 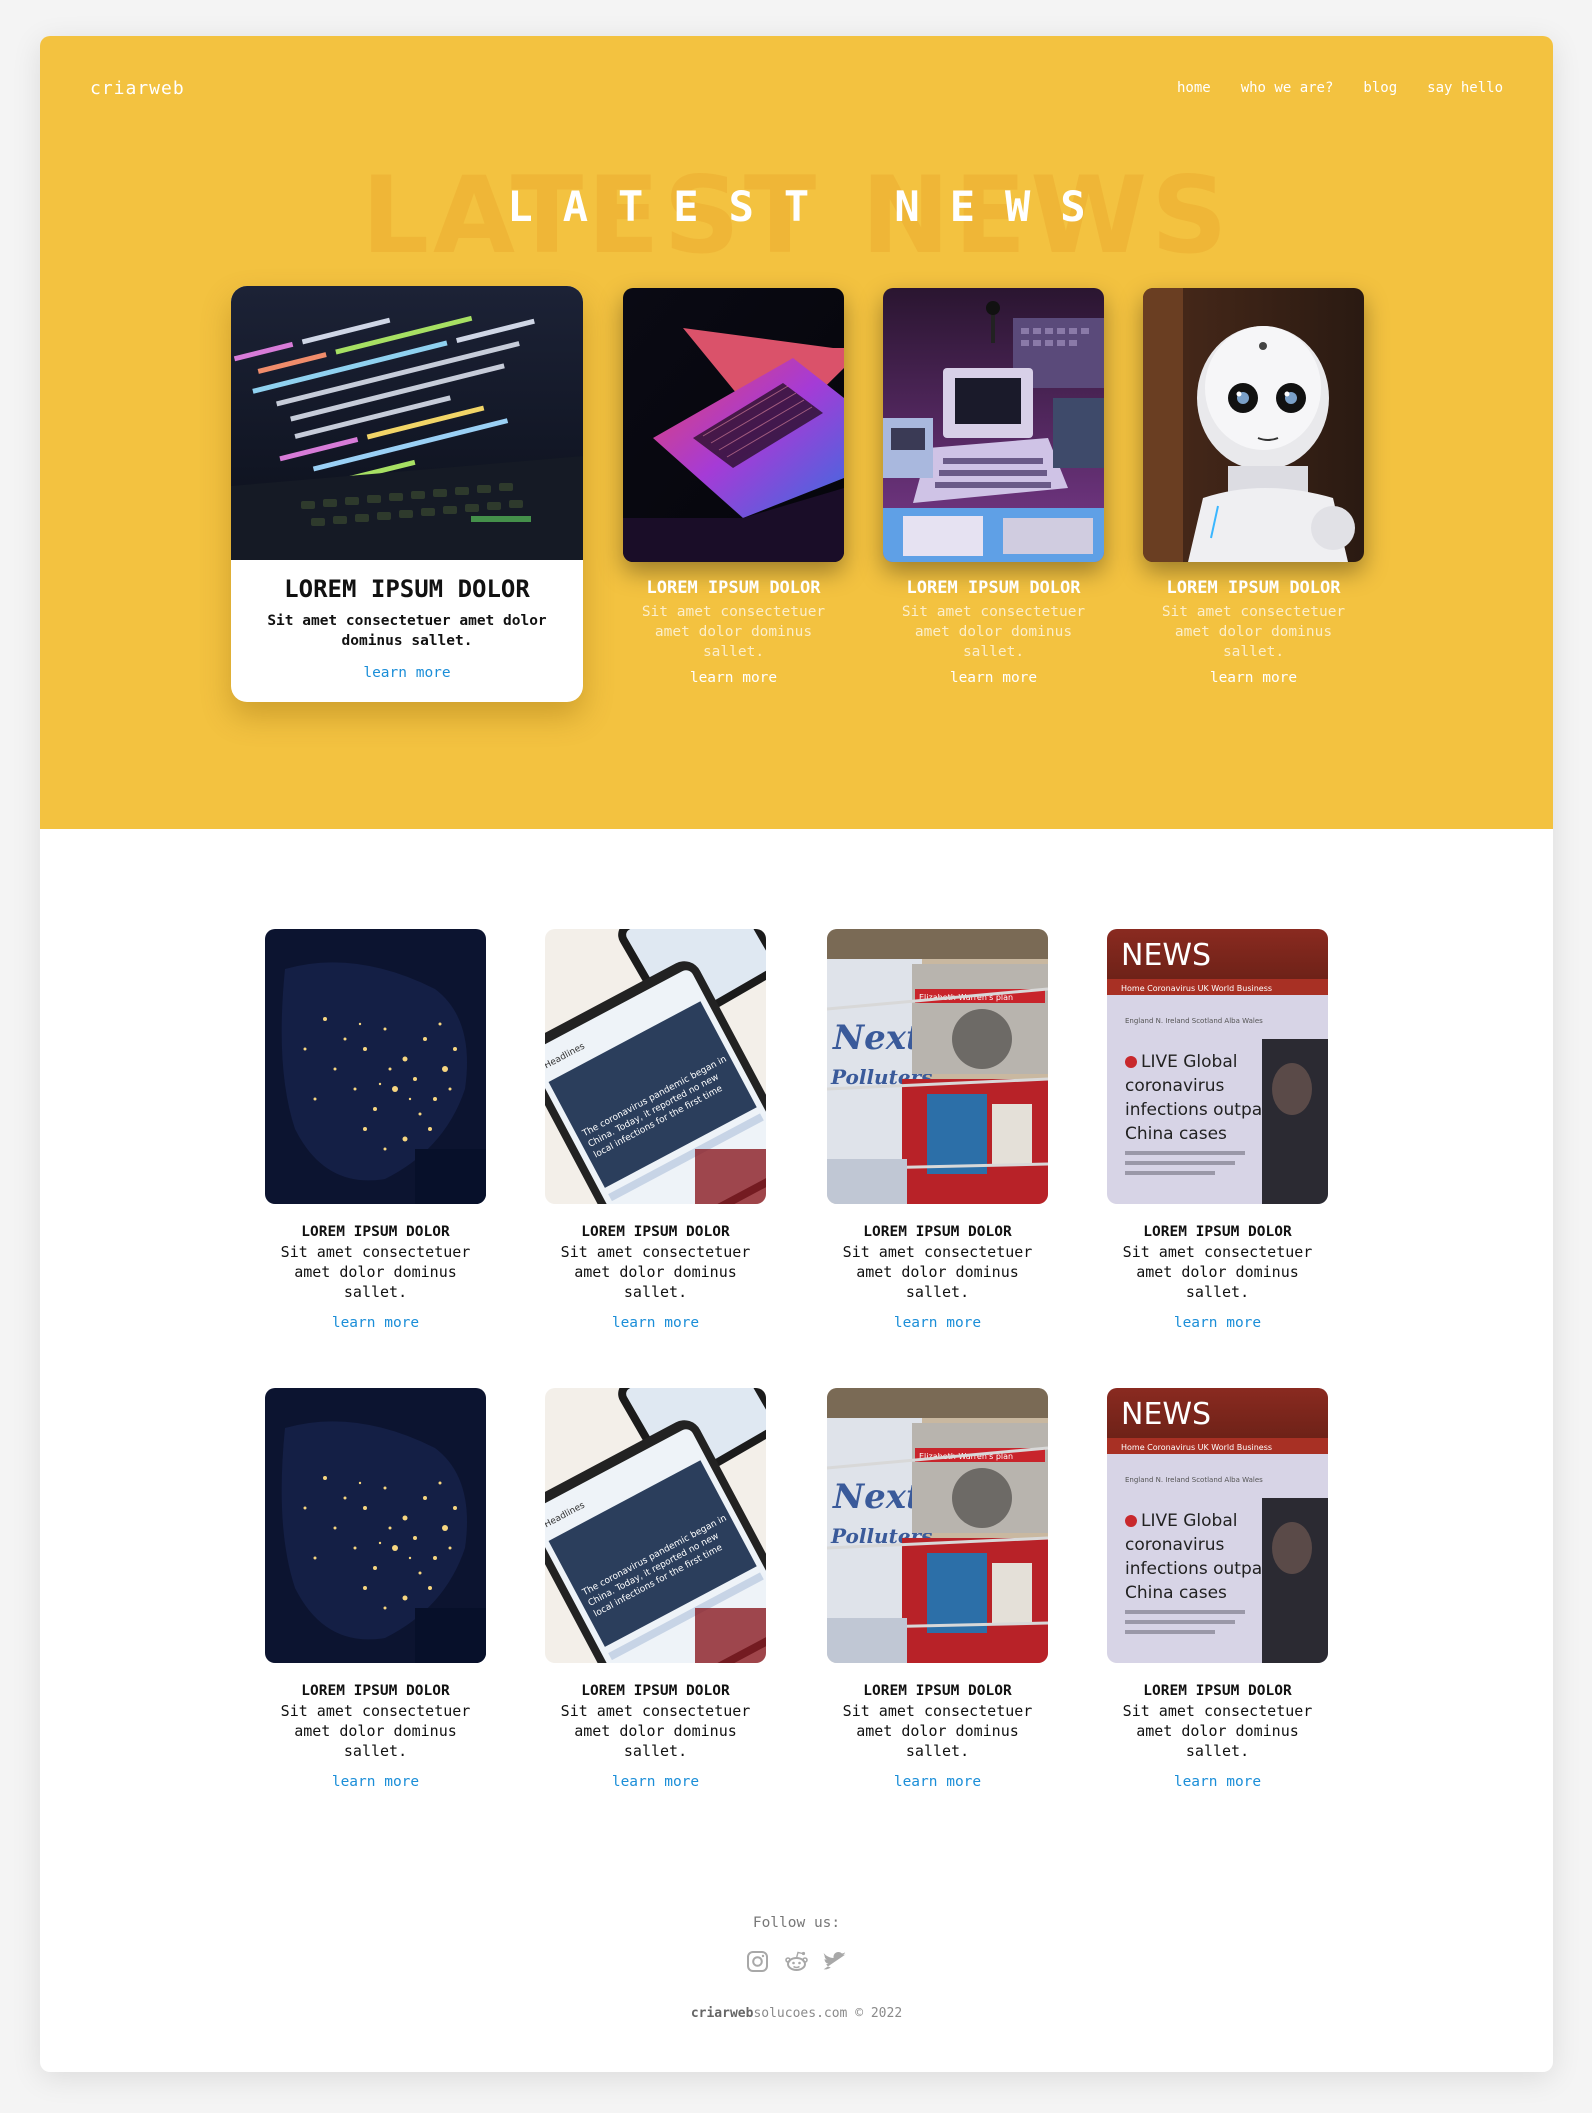 I want to click on brand-logo: criarweb, so click(x=137, y=88).